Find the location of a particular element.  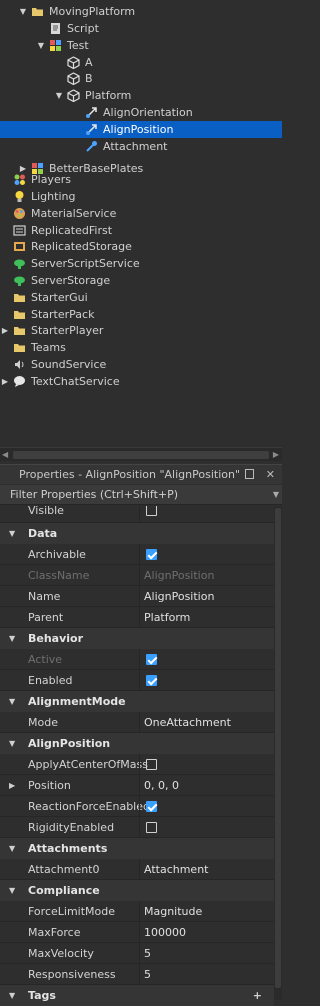

property-row-attachment0: Attachment0 Attachment is located at coordinates (137, 869).